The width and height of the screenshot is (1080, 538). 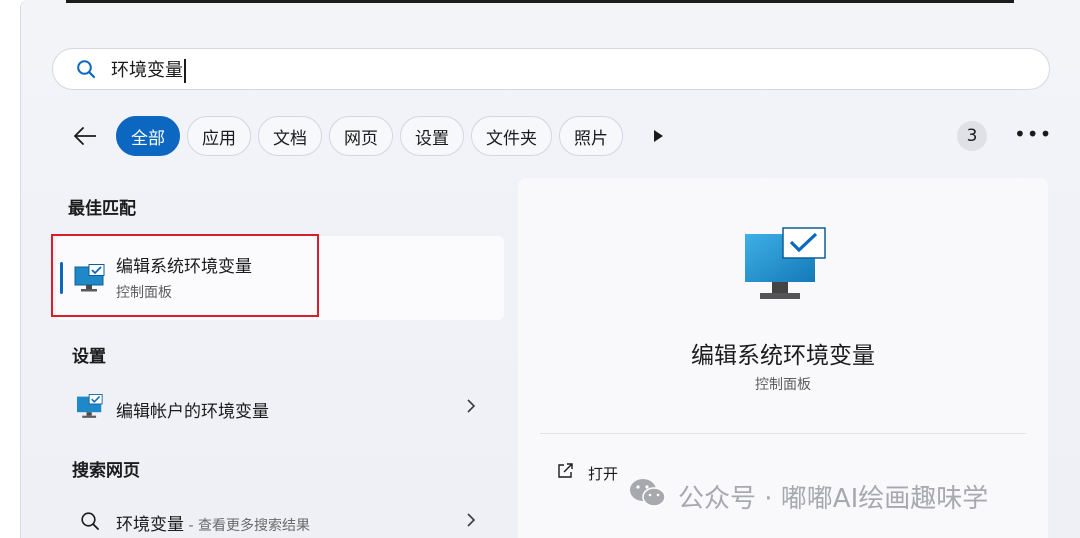 I want to click on filter-bar: 全部 应用 文档 网页 设置 文件夹 照片, so click(x=367, y=136).